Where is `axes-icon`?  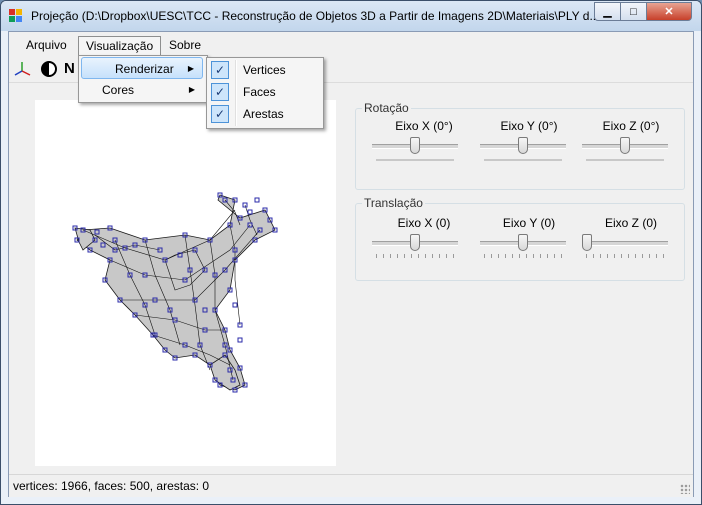
axes-icon is located at coordinates (23, 69).